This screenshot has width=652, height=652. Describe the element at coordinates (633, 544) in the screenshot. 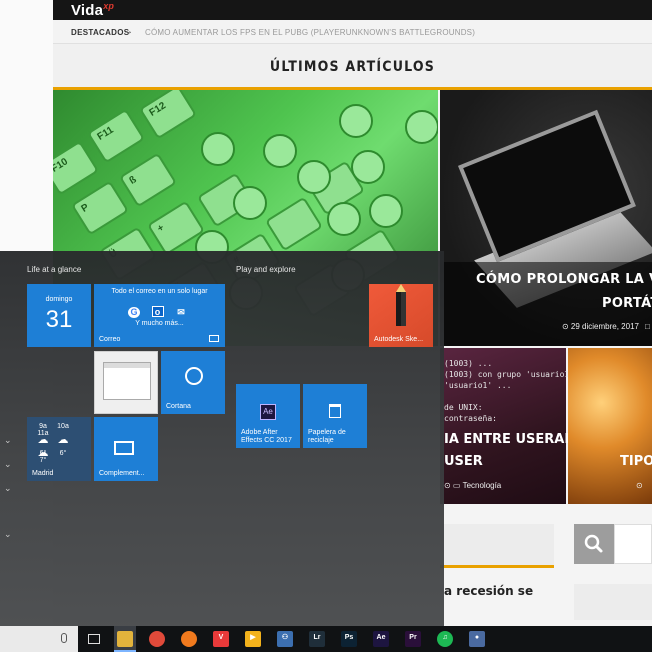

I see `search-input` at that location.